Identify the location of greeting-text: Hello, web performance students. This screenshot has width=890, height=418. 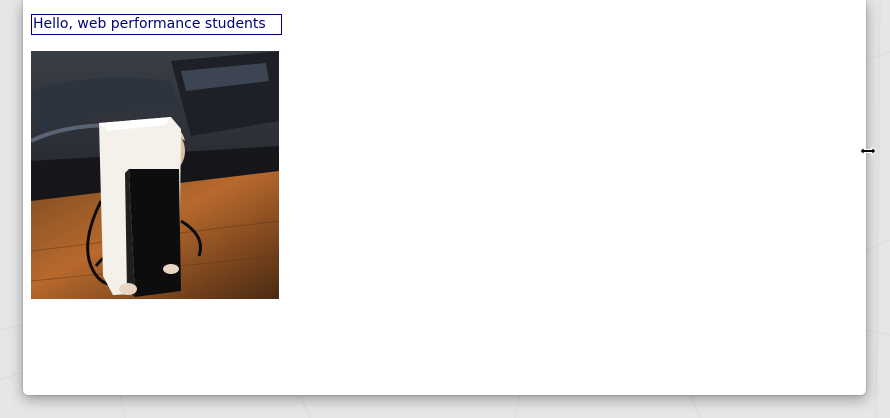
(156, 24).